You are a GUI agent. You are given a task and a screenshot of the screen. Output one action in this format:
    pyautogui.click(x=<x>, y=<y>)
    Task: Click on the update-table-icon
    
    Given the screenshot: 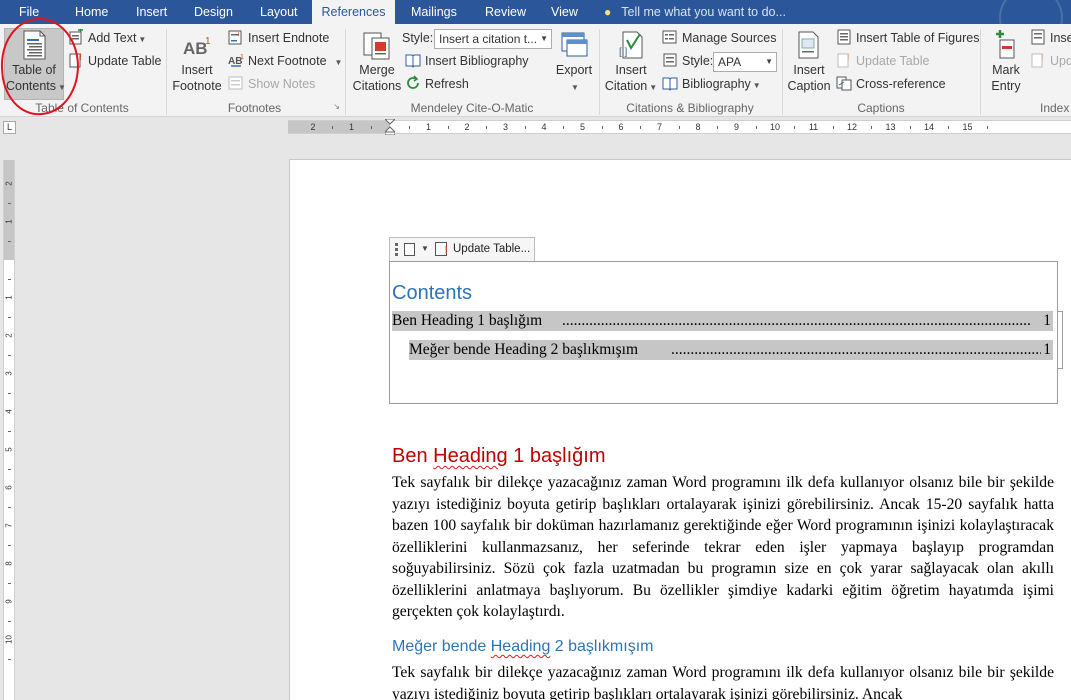 What is the action you would take?
    pyautogui.click(x=441, y=251)
    